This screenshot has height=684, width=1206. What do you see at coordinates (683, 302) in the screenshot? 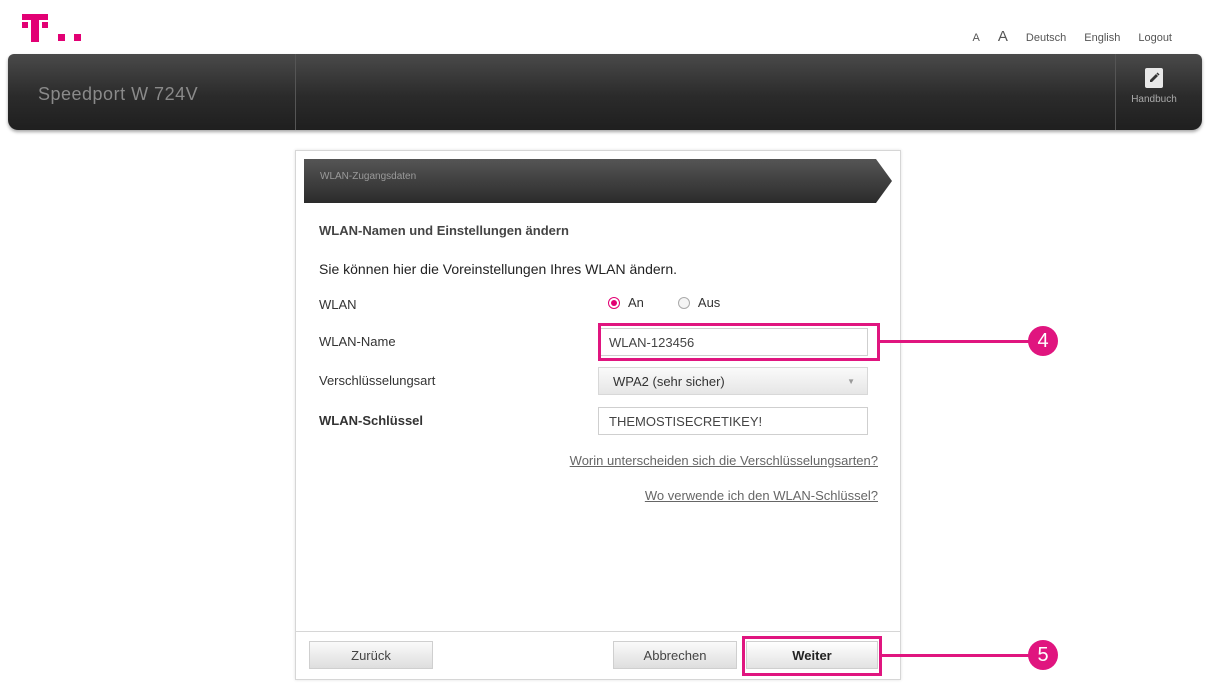
I see `radio-unchecked-icon` at bounding box center [683, 302].